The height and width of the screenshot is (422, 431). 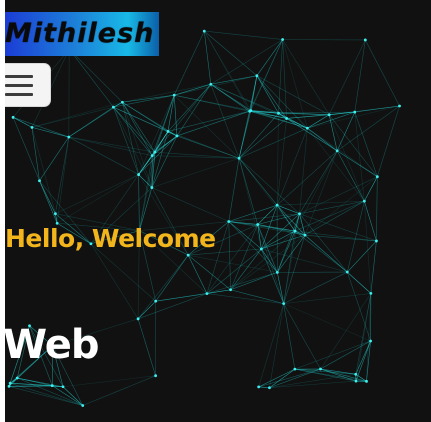 I want to click on greeting-text: Hello, Welcome, so click(x=110, y=238).